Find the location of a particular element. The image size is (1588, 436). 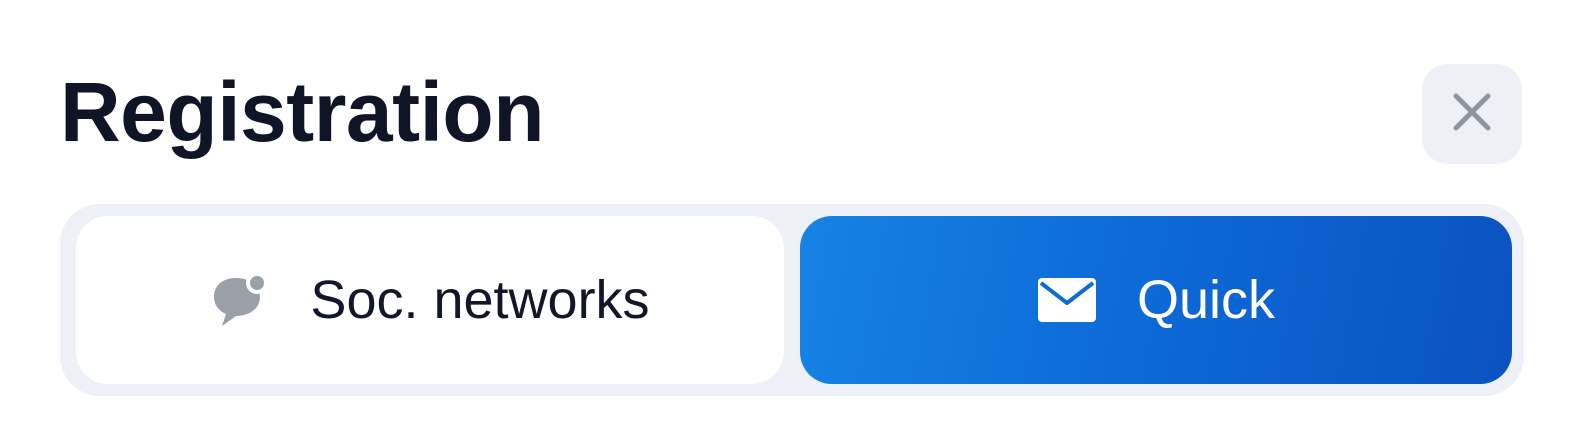

tab-quick-label: Quick is located at coordinates (1206, 300).